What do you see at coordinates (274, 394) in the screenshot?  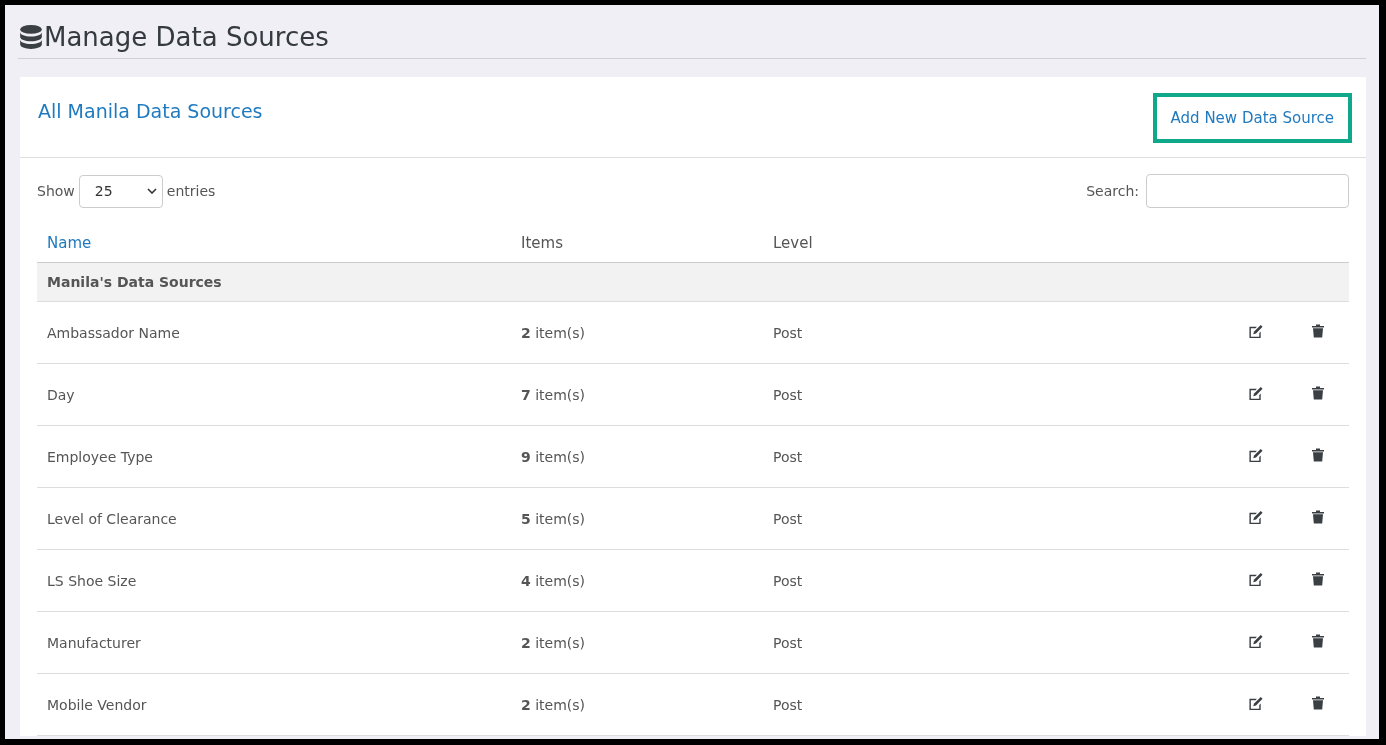 I see `name-cell: Day` at bounding box center [274, 394].